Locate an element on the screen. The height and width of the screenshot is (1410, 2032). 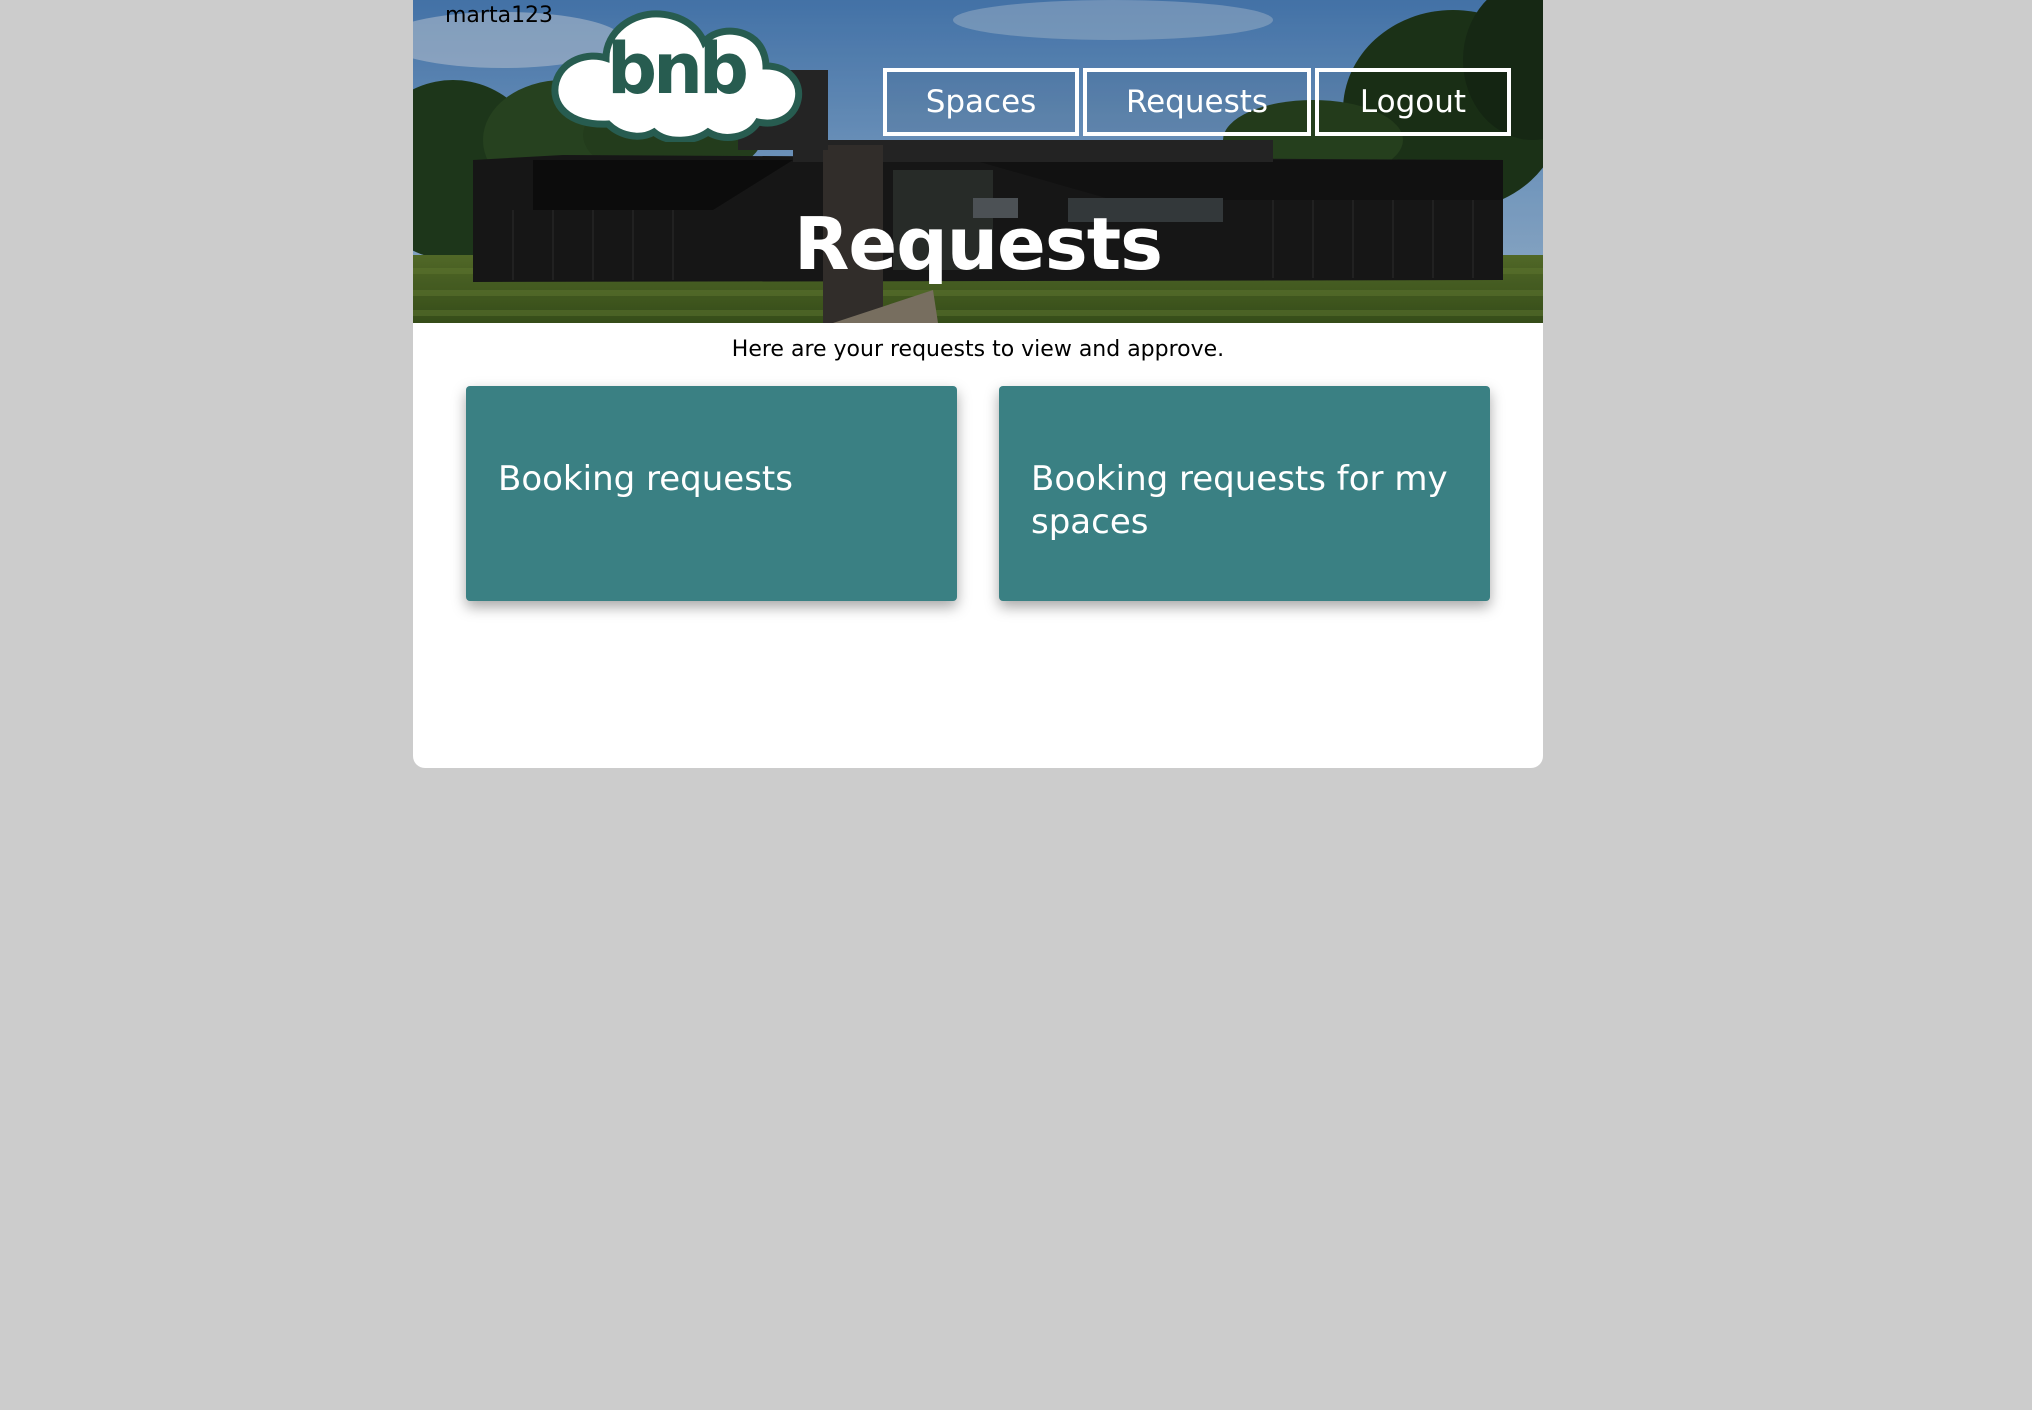
logout-button: Logout is located at coordinates (1413, 102).